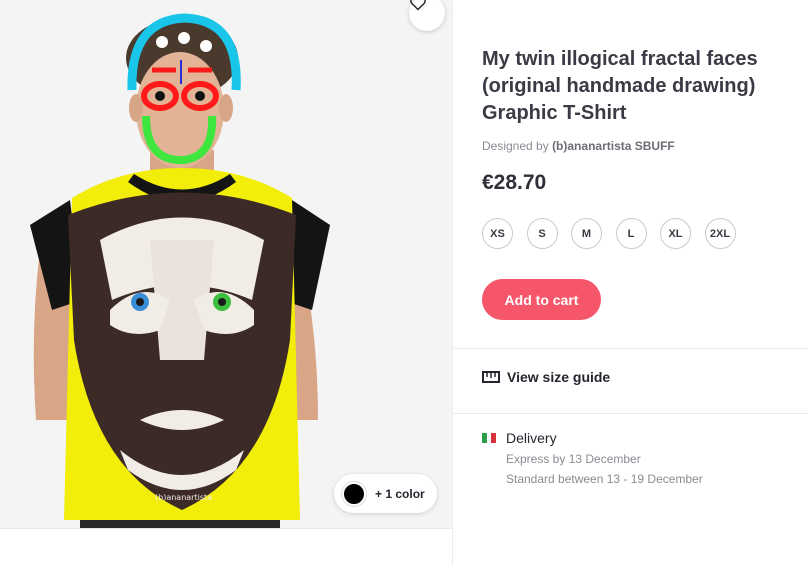 The image size is (808, 566). Describe the element at coordinates (354, 493) in the screenshot. I see `color-swatch-black` at that location.